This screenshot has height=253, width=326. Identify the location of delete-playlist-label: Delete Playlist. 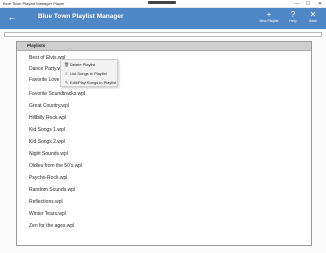
(83, 64).